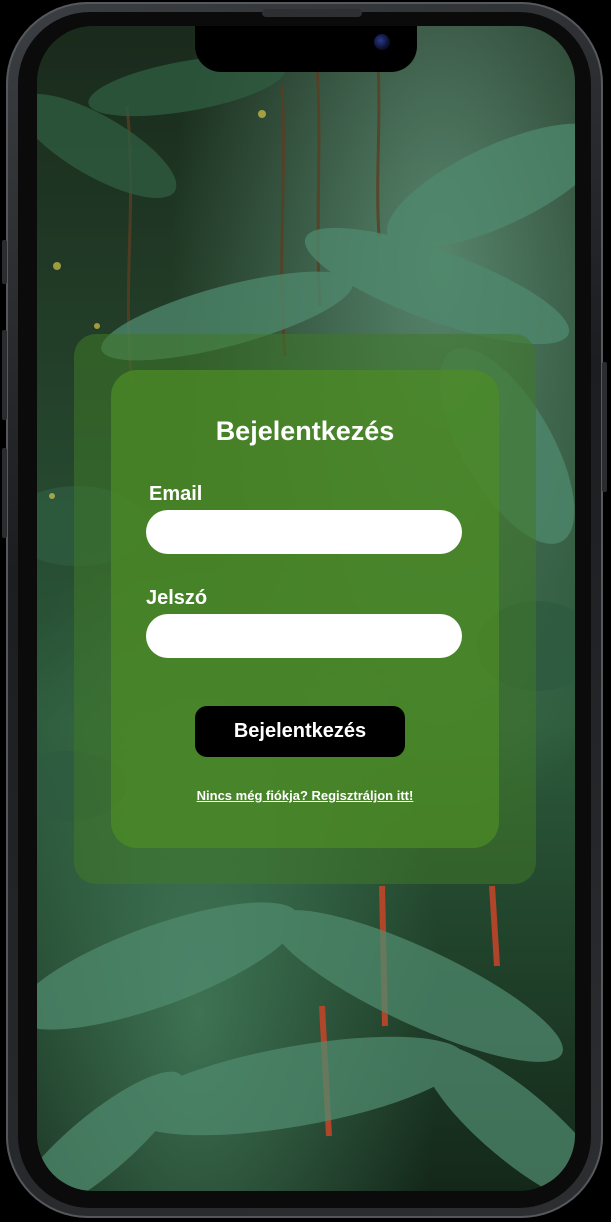 The width and height of the screenshot is (611, 1222). I want to click on email-label: Email, so click(176, 494).